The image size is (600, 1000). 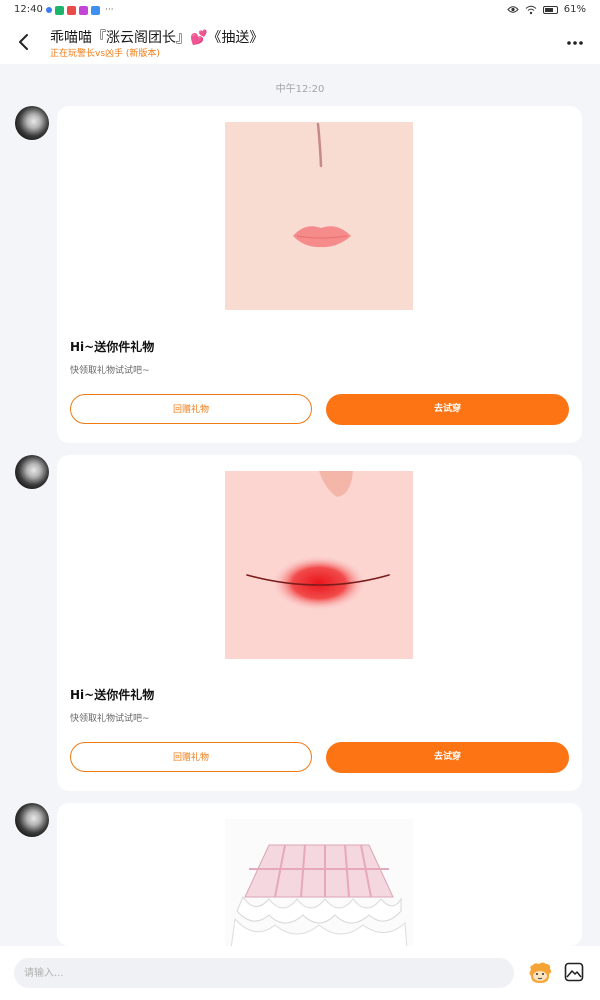 I want to click on wifi-icon, so click(x=531, y=9).